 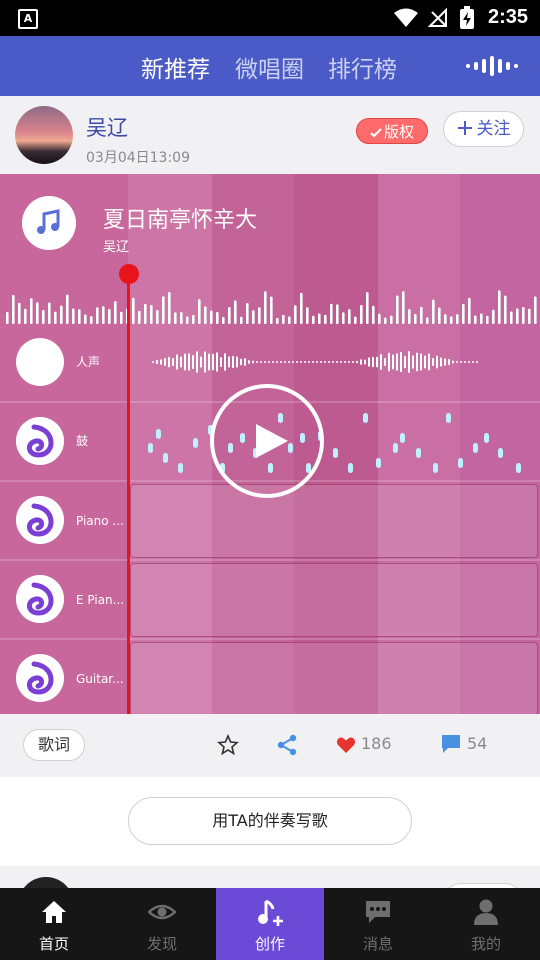 I want to click on bottom-nav: 首页 发现 创作 消息 我的, so click(x=270, y=924).